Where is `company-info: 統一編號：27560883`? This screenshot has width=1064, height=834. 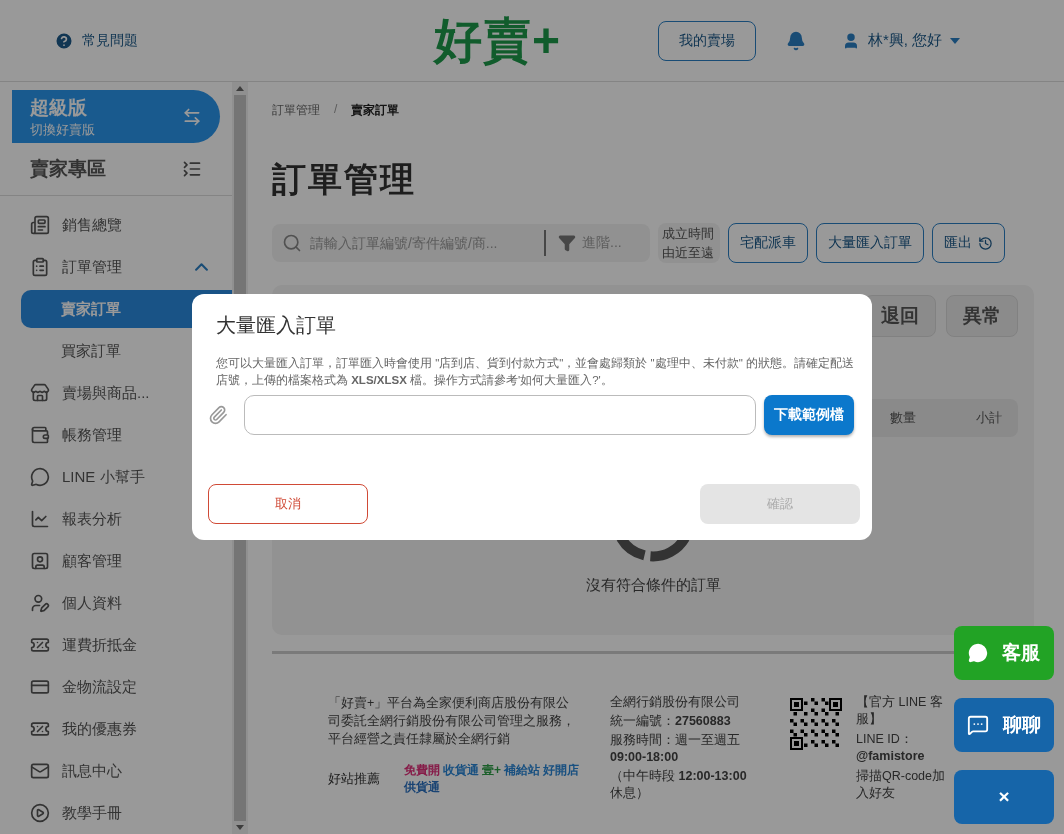 company-info: 統一編號：27560883 is located at coordinates (671, 721).